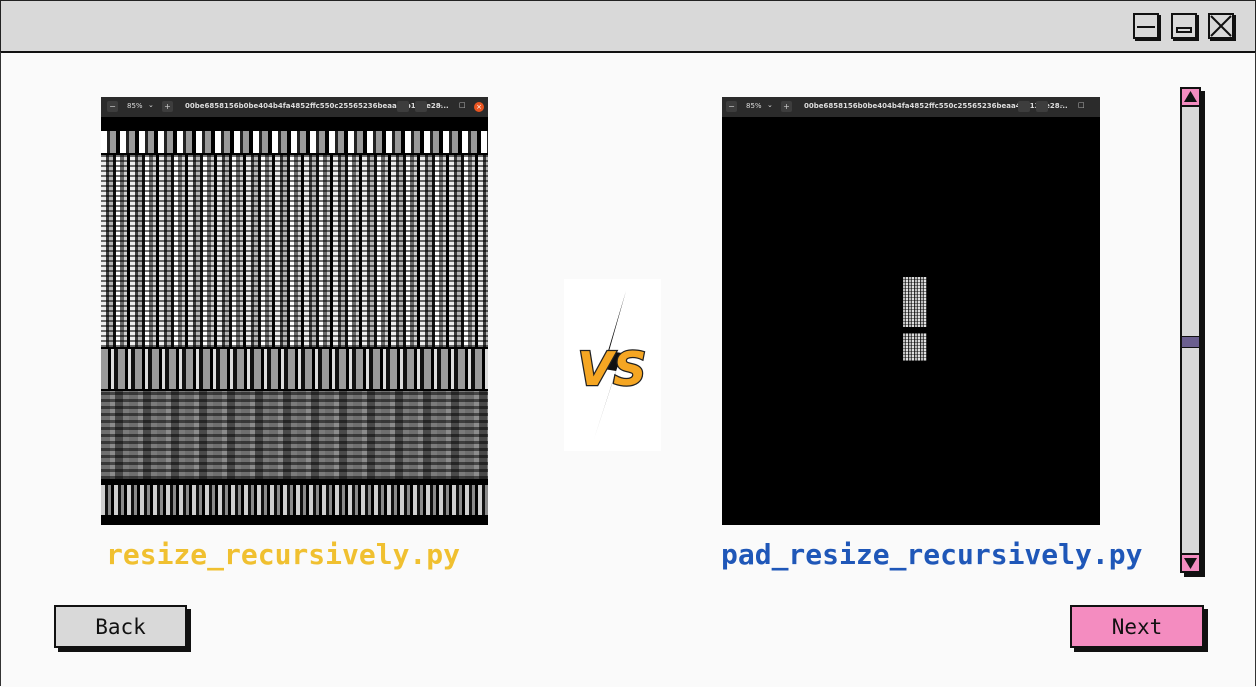  I want to click on title-bar, so click(628, 26).